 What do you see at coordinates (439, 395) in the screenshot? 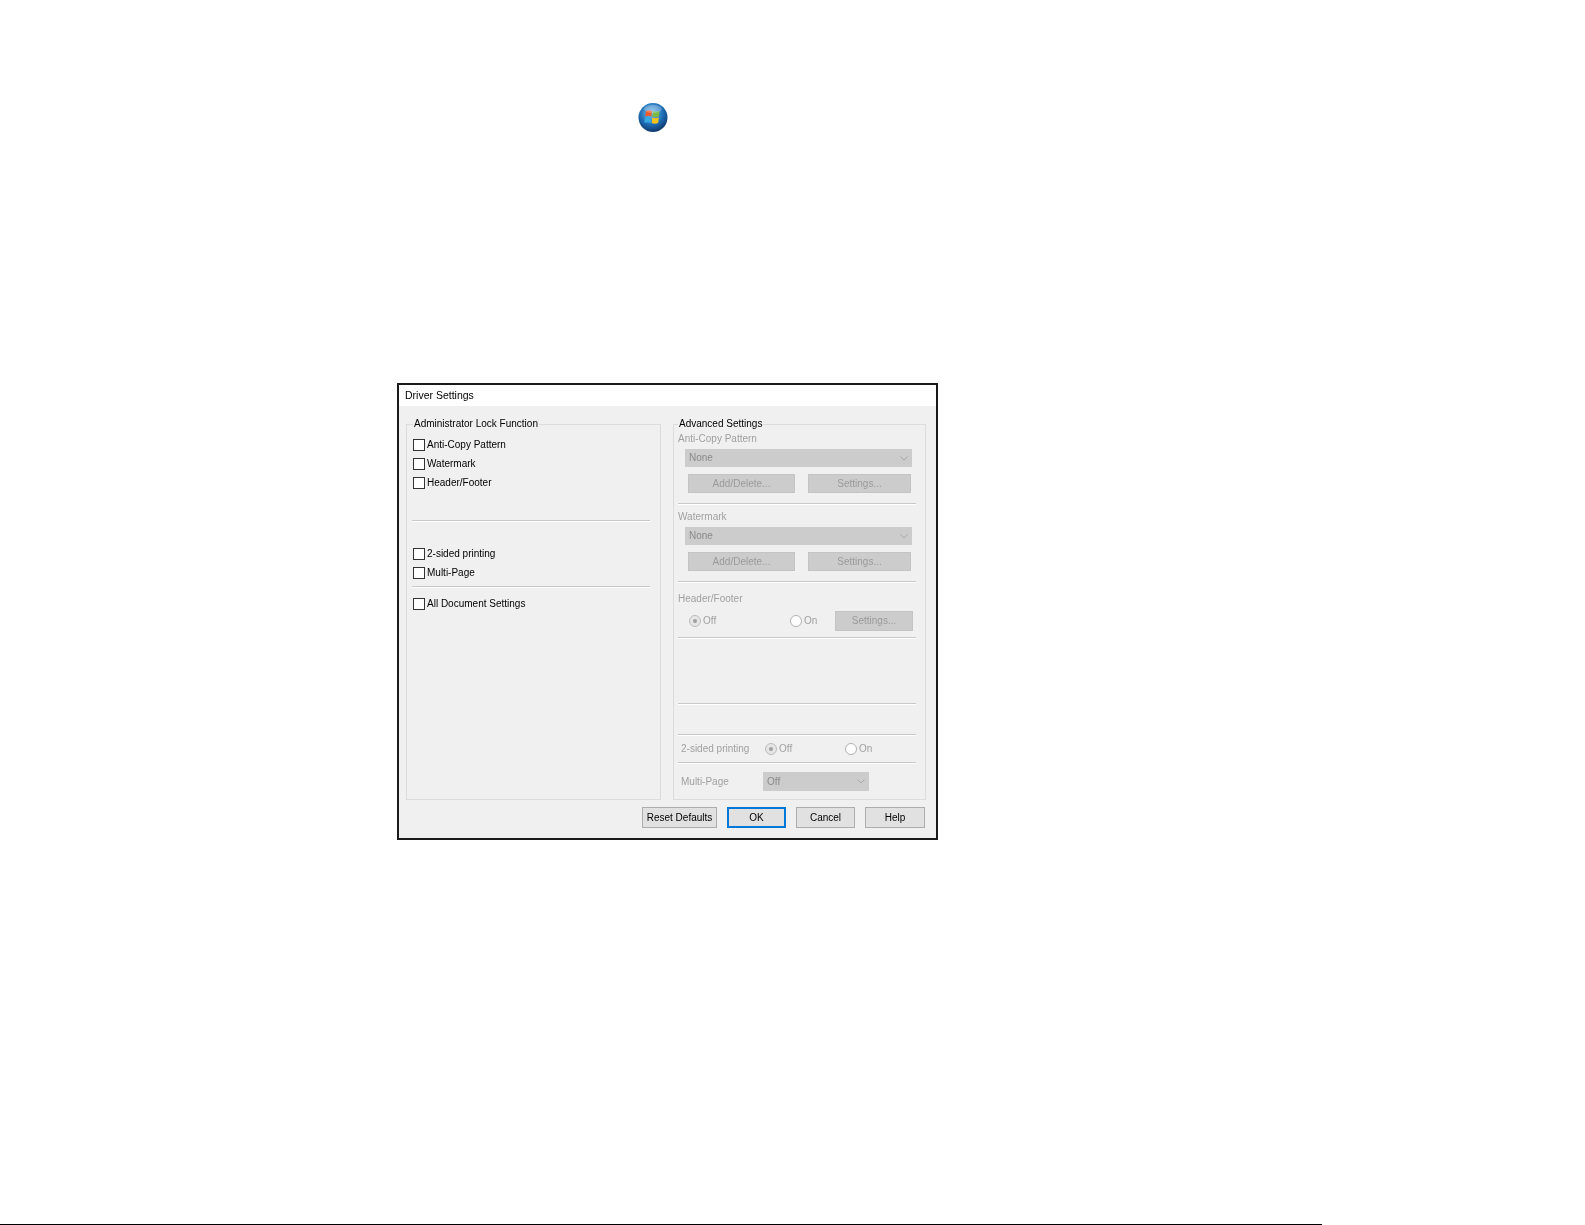
I see `dialog-title: Driver Settings` at bounding box center [439, 395].